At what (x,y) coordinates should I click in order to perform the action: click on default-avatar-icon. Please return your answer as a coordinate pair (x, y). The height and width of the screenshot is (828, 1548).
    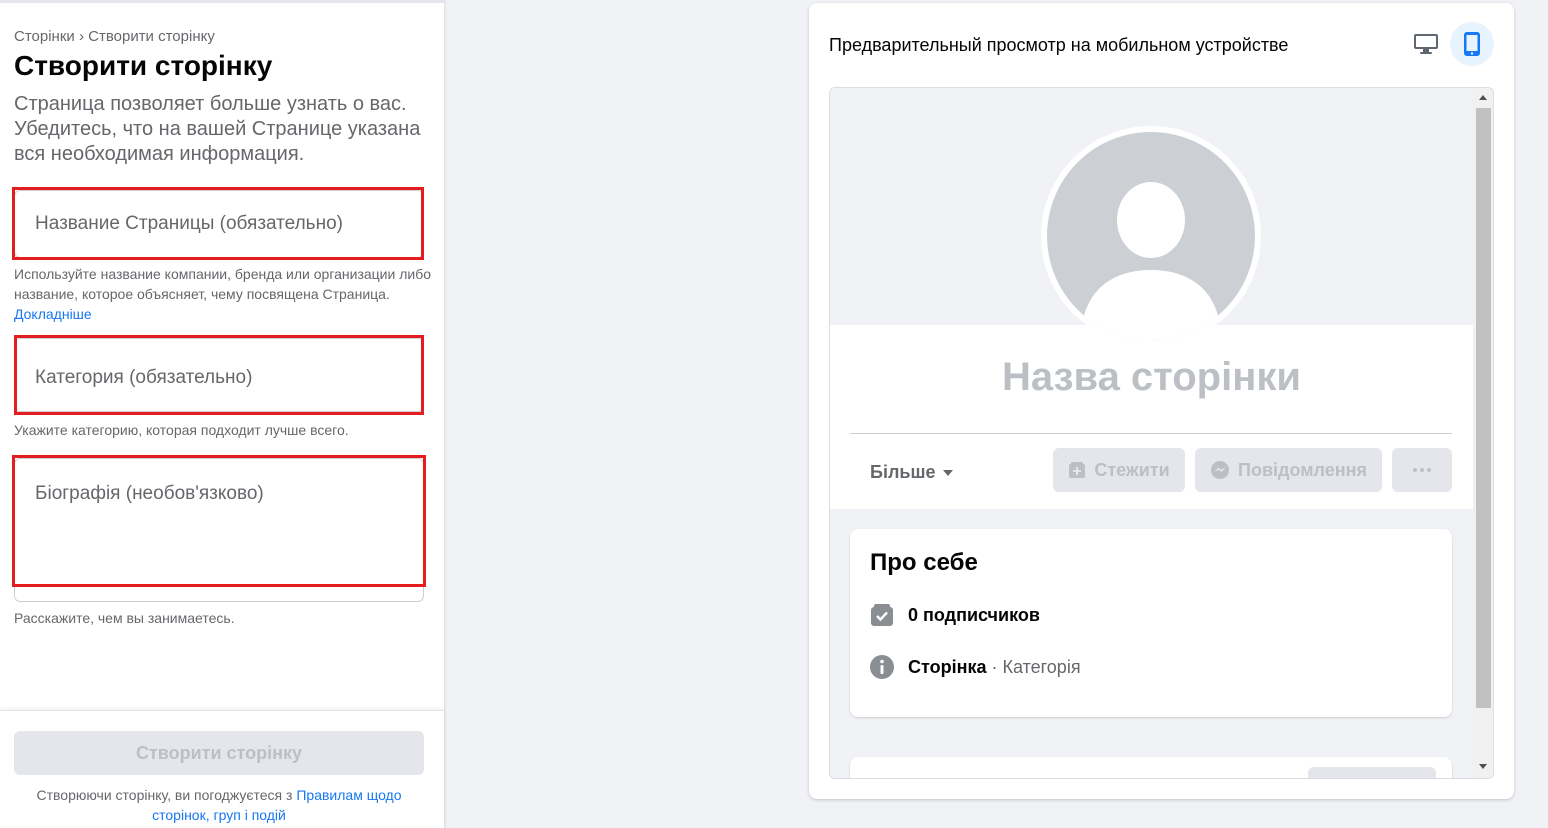
    Looking at the image, I should click on (1151, 236).